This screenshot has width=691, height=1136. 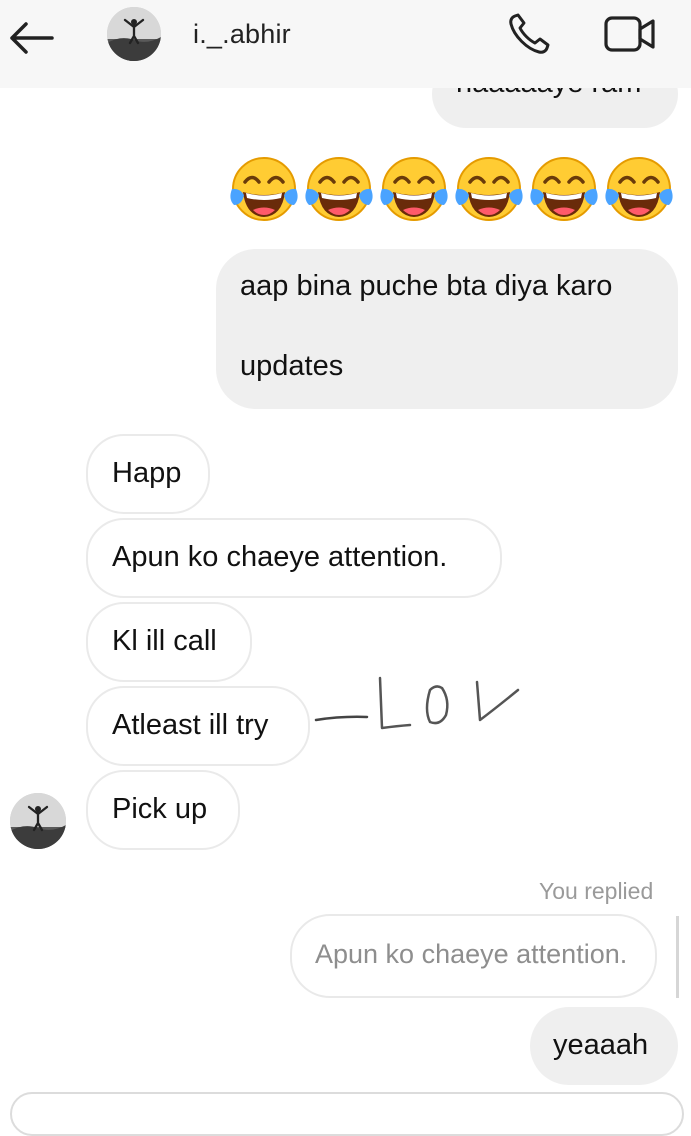 I want to click on arrow-left-icon, so click(x=31, y=38).